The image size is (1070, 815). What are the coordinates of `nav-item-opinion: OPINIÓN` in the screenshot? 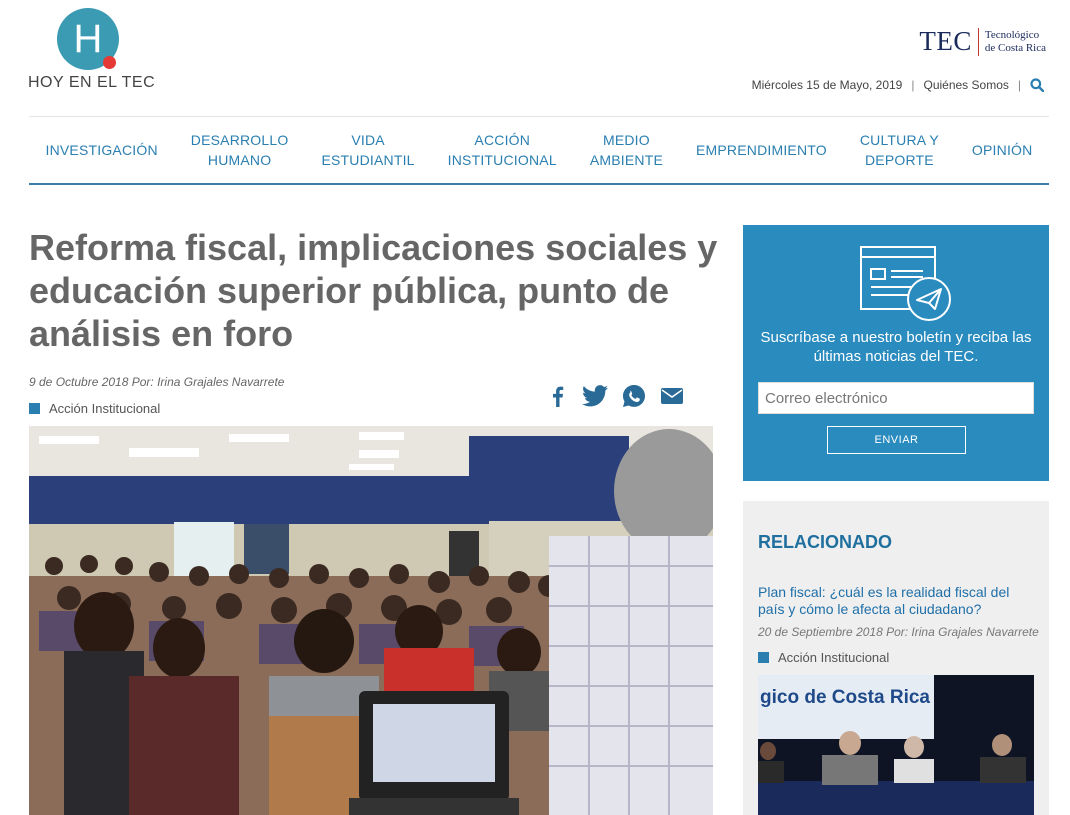 It's located at (1002, 150).